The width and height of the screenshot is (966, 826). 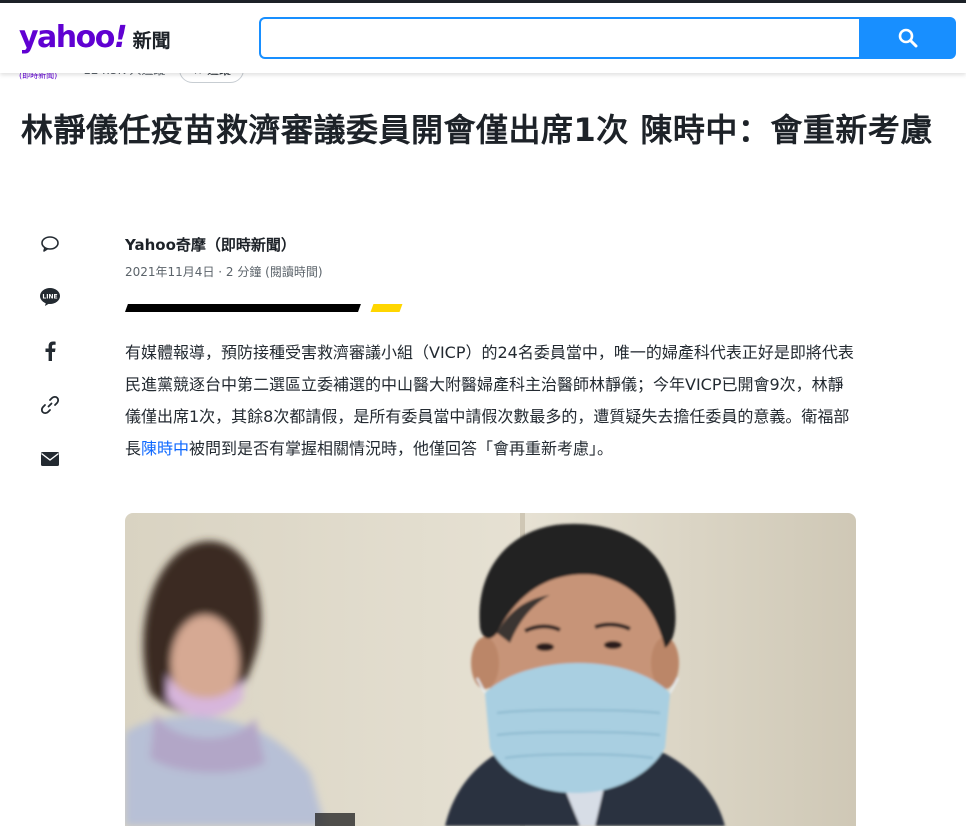 I want to click on site-header: yahoo ! 新聞, so click(x=483, y=38).